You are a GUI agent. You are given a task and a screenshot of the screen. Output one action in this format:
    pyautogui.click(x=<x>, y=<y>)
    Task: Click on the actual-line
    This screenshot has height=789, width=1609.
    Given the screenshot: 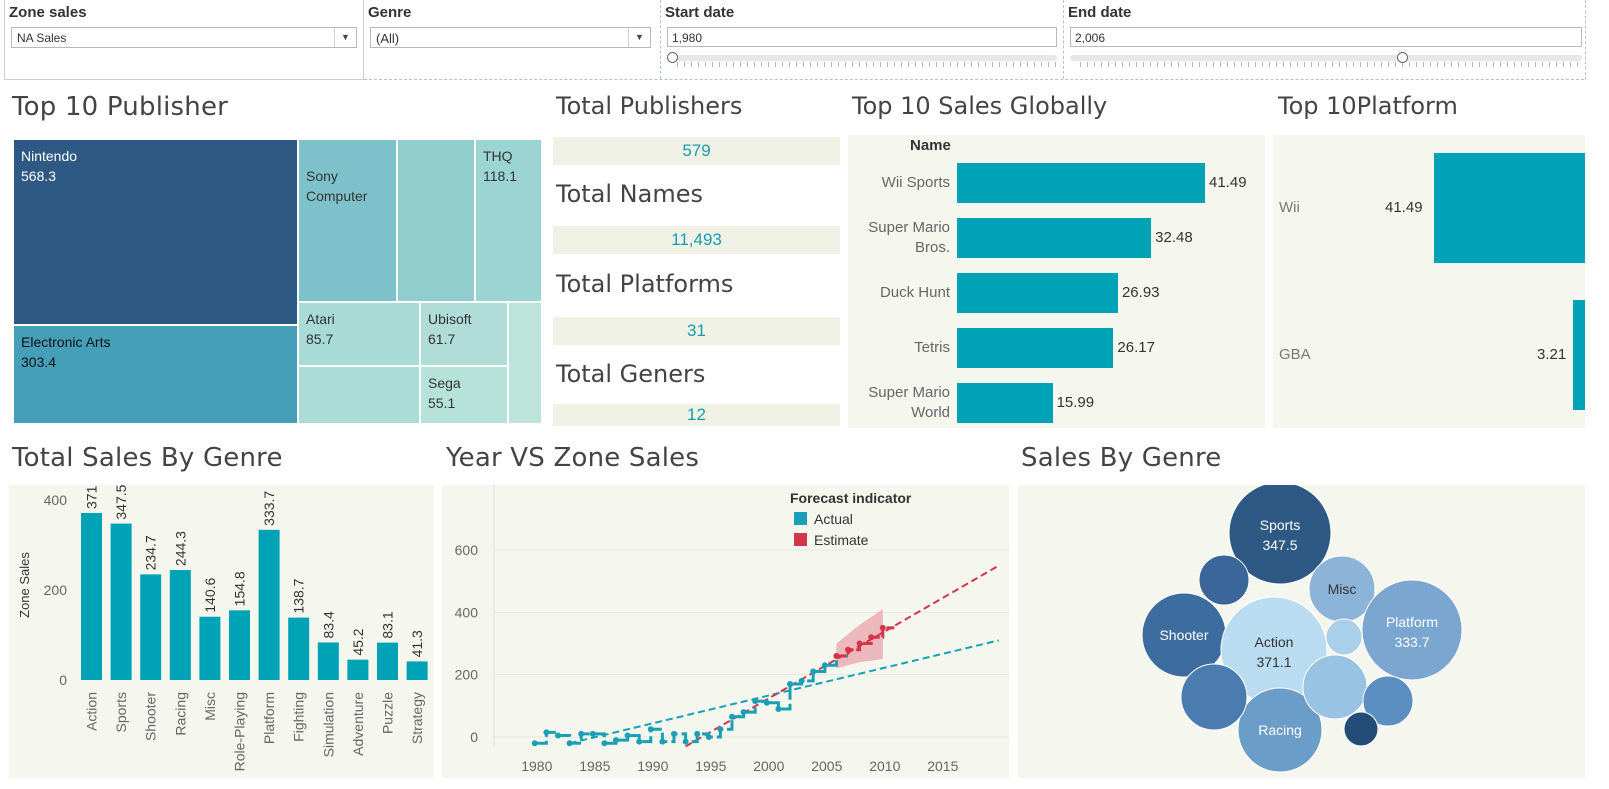 What is the action you would take?
    pyautogui.click(x=691, y=699)
    